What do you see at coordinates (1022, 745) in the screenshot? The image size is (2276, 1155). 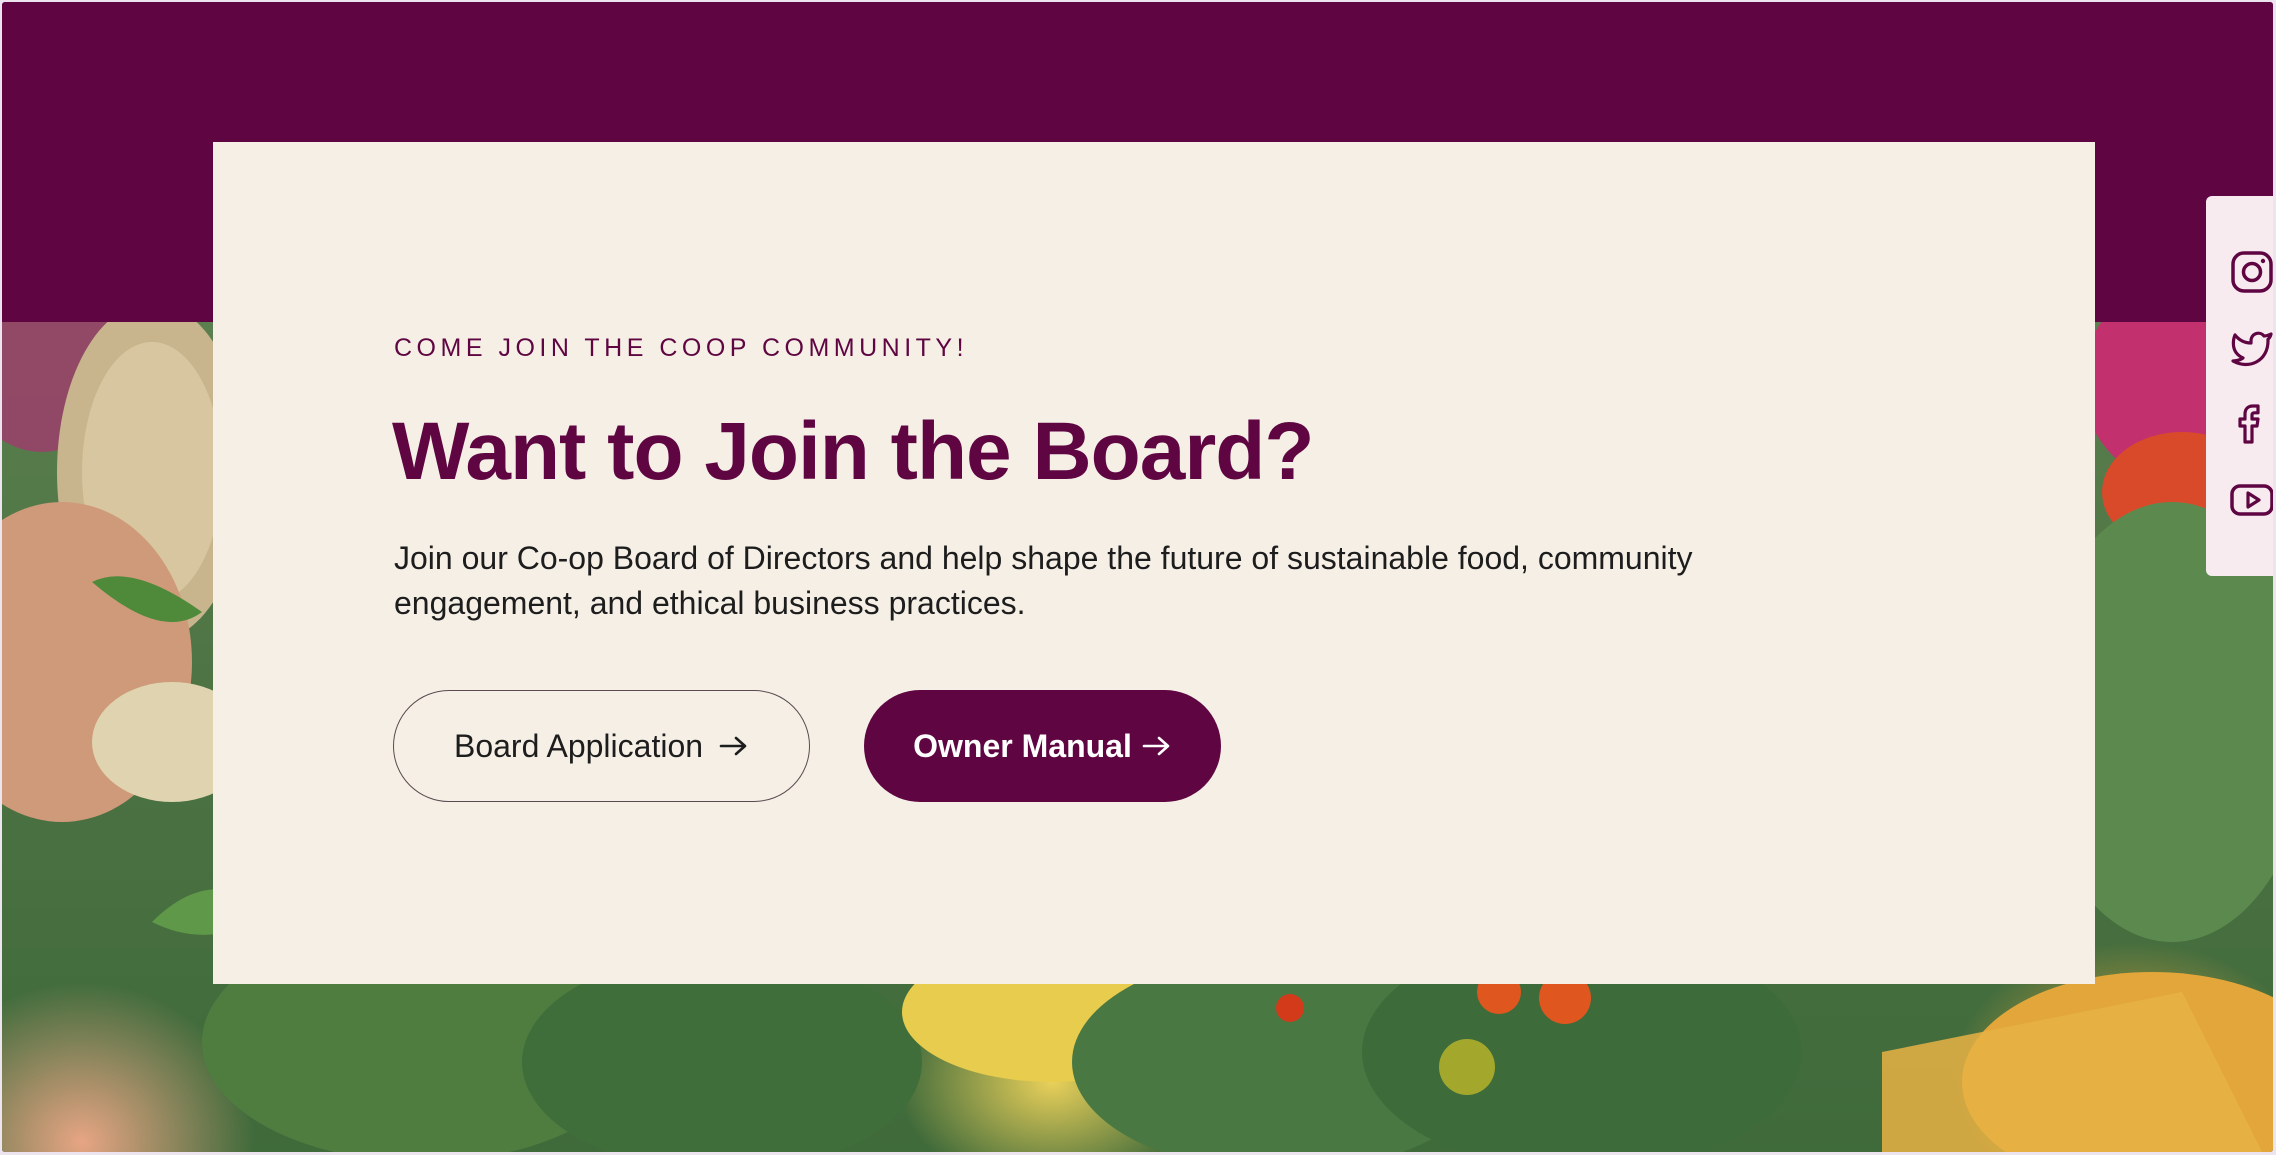 I see `owner-manual-label: Owner Manual` at bounding box center [1022, 745].